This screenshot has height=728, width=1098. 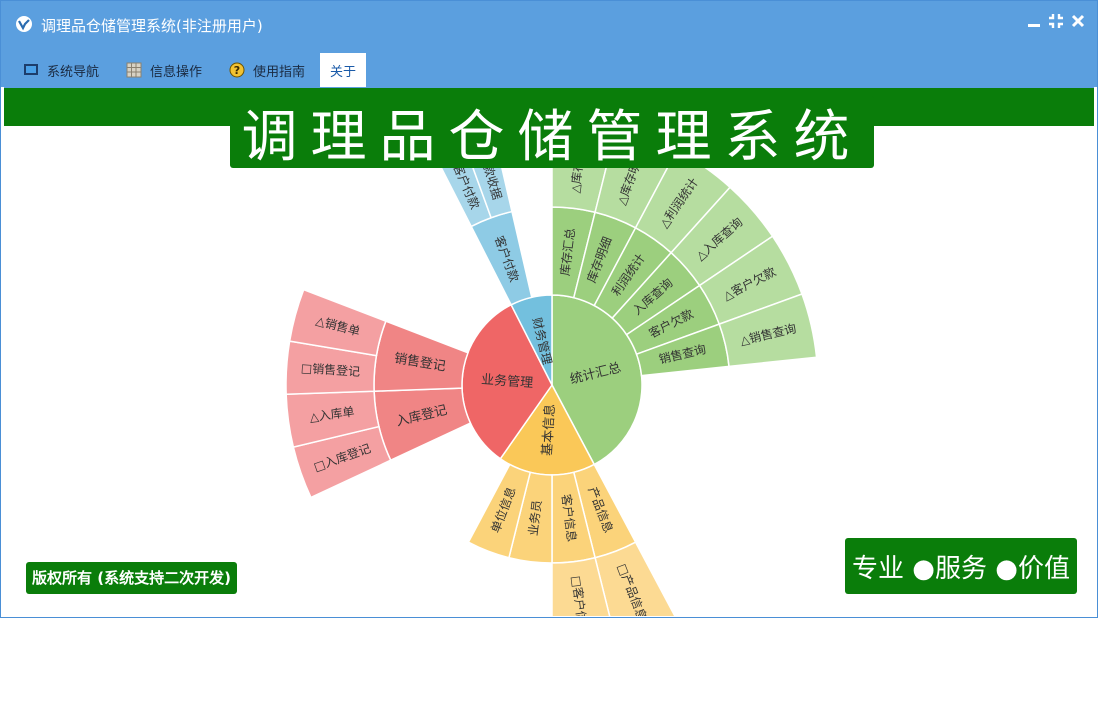 What do you see at coordinates (152, 26) in the screenshot?
I see `window-title: 调理品仓储管理系统(非注册用户)` at bounding box center [152, 26].